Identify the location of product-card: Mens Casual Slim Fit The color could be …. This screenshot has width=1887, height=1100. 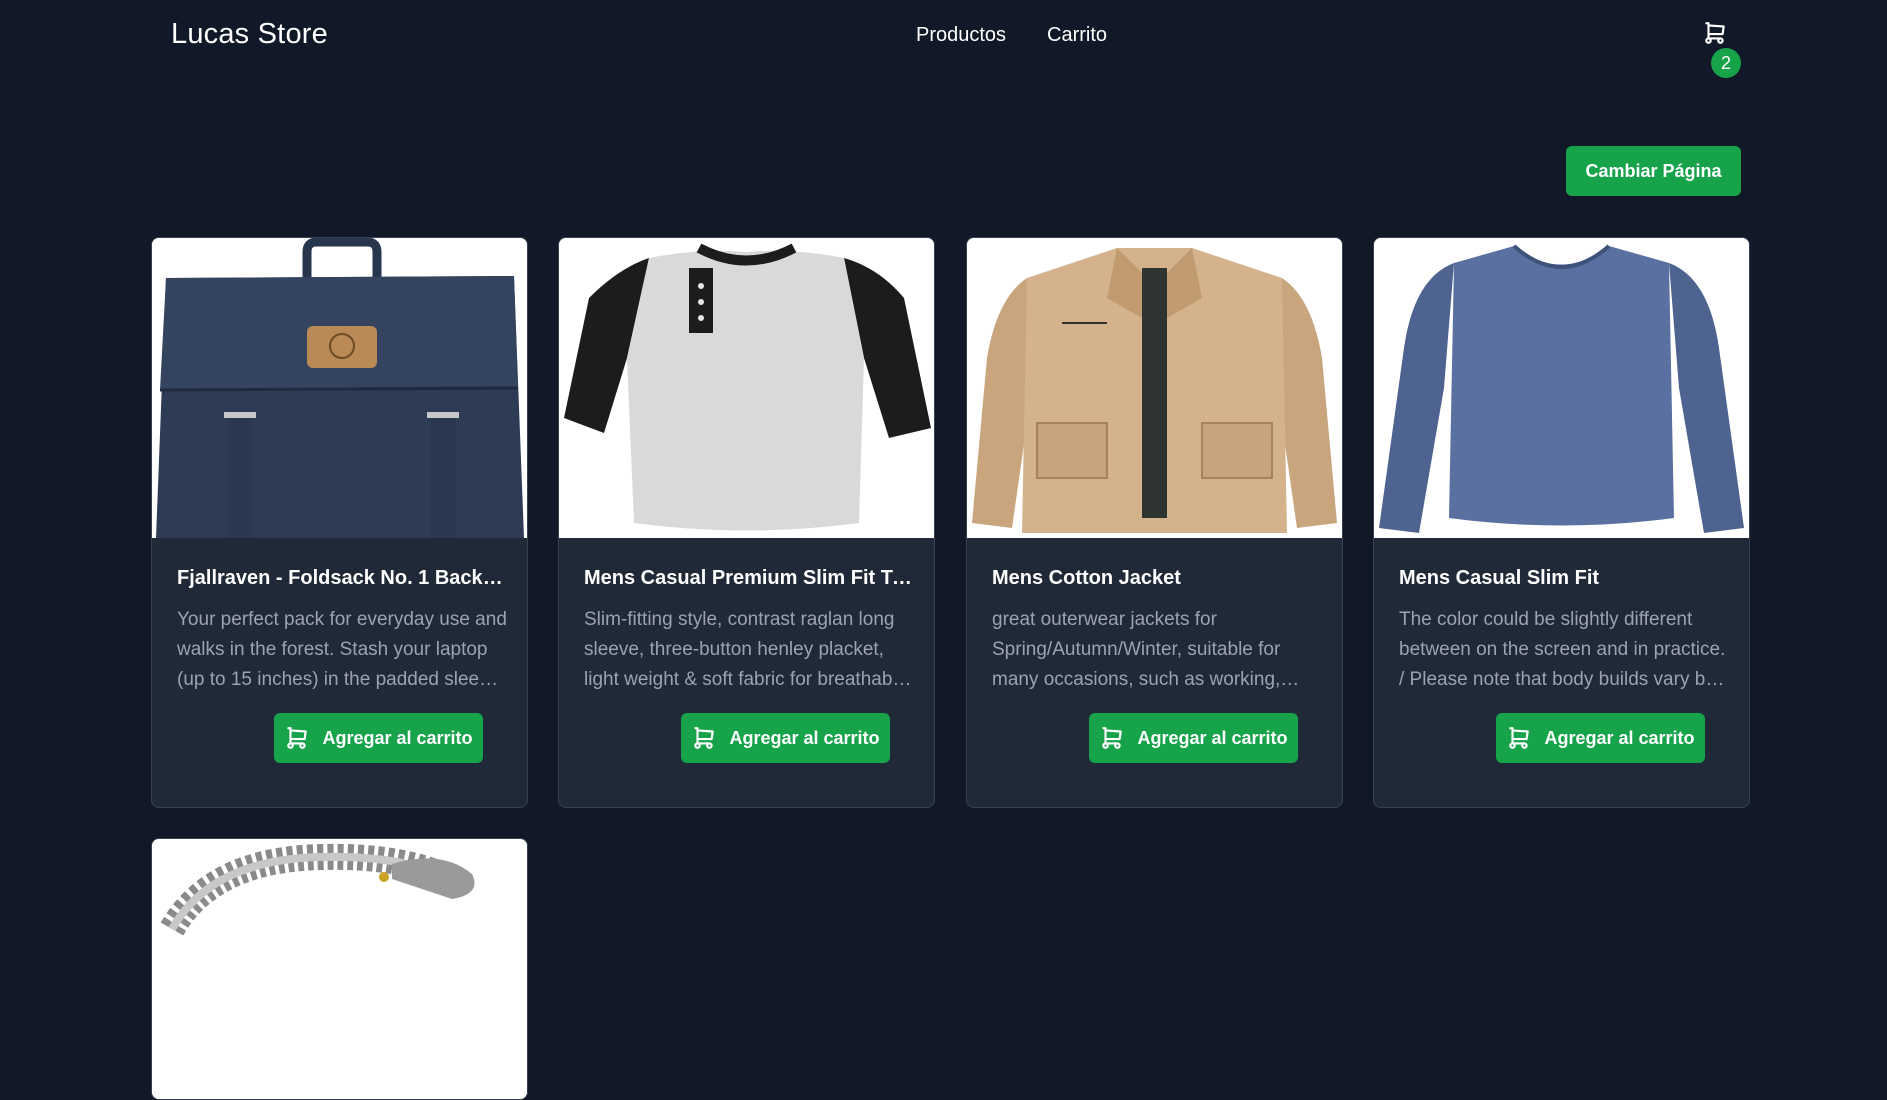
(1561, 522).